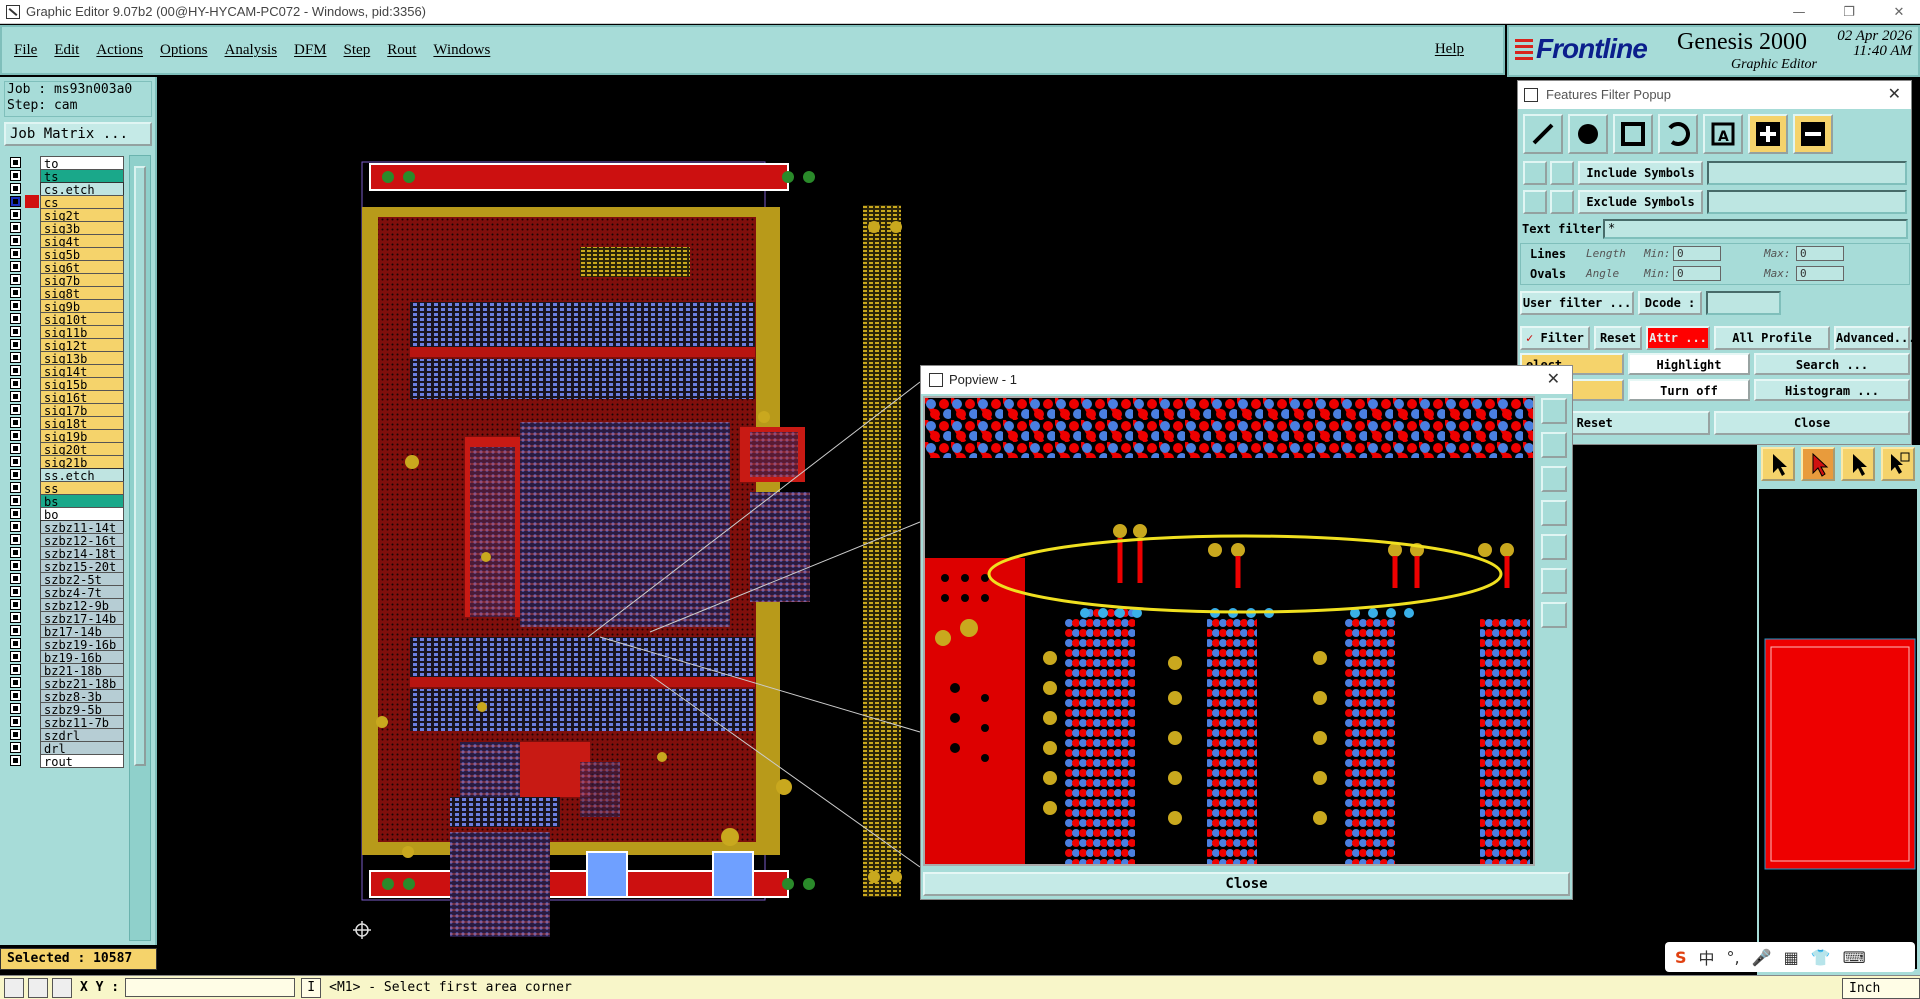 The height and width of the screenshot is (999, 1920). I want to click on angle-max-field: 0, so click(1820, 273).